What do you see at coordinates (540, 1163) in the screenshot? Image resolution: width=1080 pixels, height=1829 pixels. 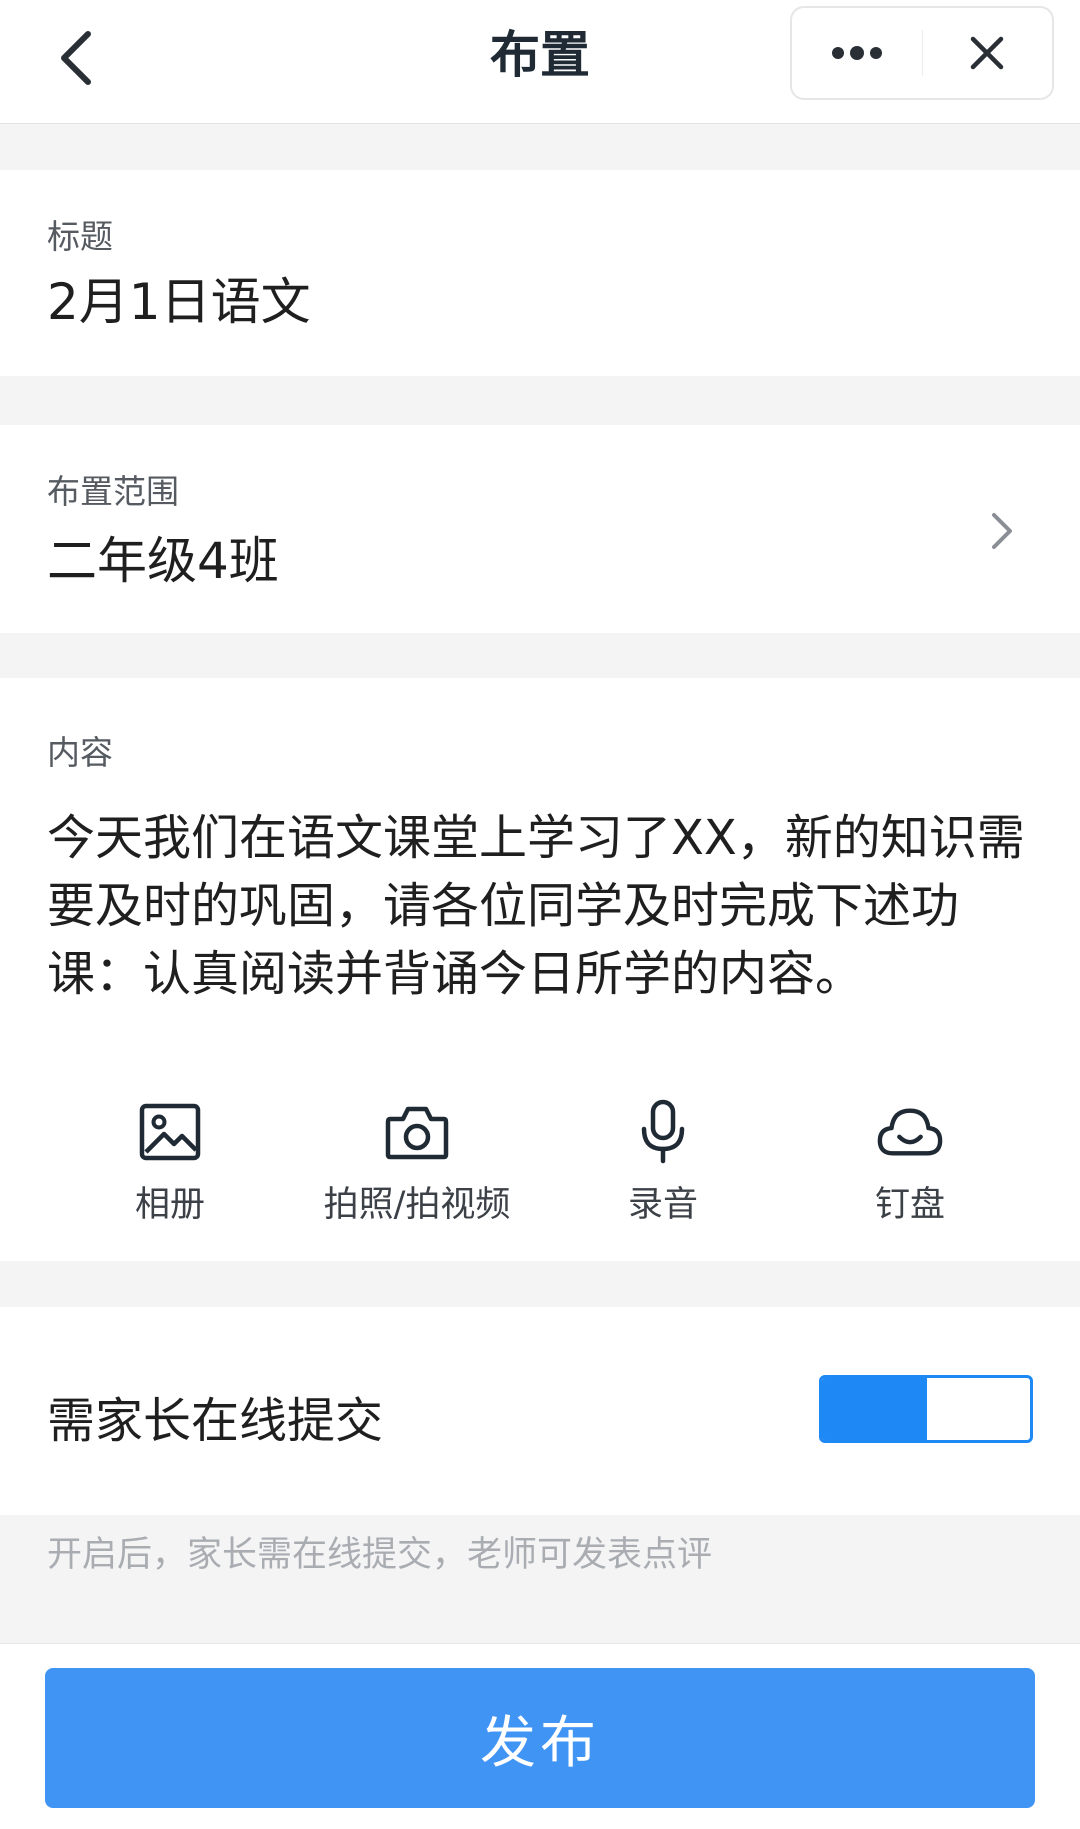 I see `attachment-toolbar: 相册 拍照/拍视频 录音 钉盘` at bounding box center [540, 1163].